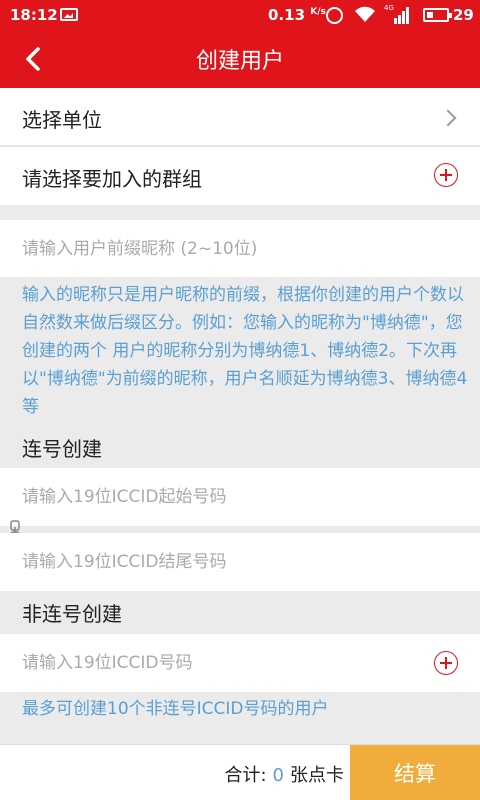  What do you see at coordinates (245, 775) in the screenshot?
I see `total-label: 合计:` at bounding box center [245, 775].